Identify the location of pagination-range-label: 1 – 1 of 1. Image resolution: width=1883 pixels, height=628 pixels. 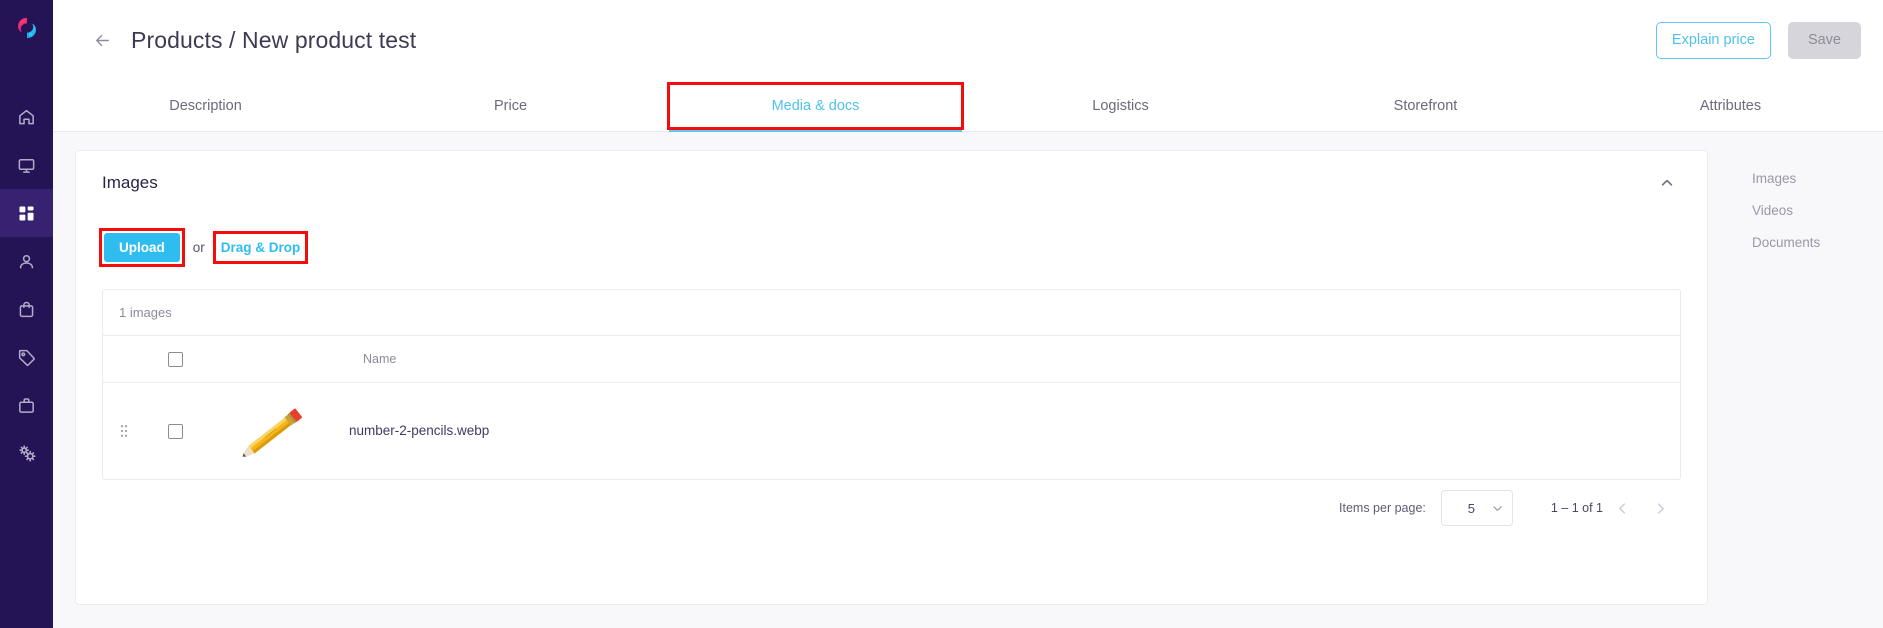
(1576, 508).